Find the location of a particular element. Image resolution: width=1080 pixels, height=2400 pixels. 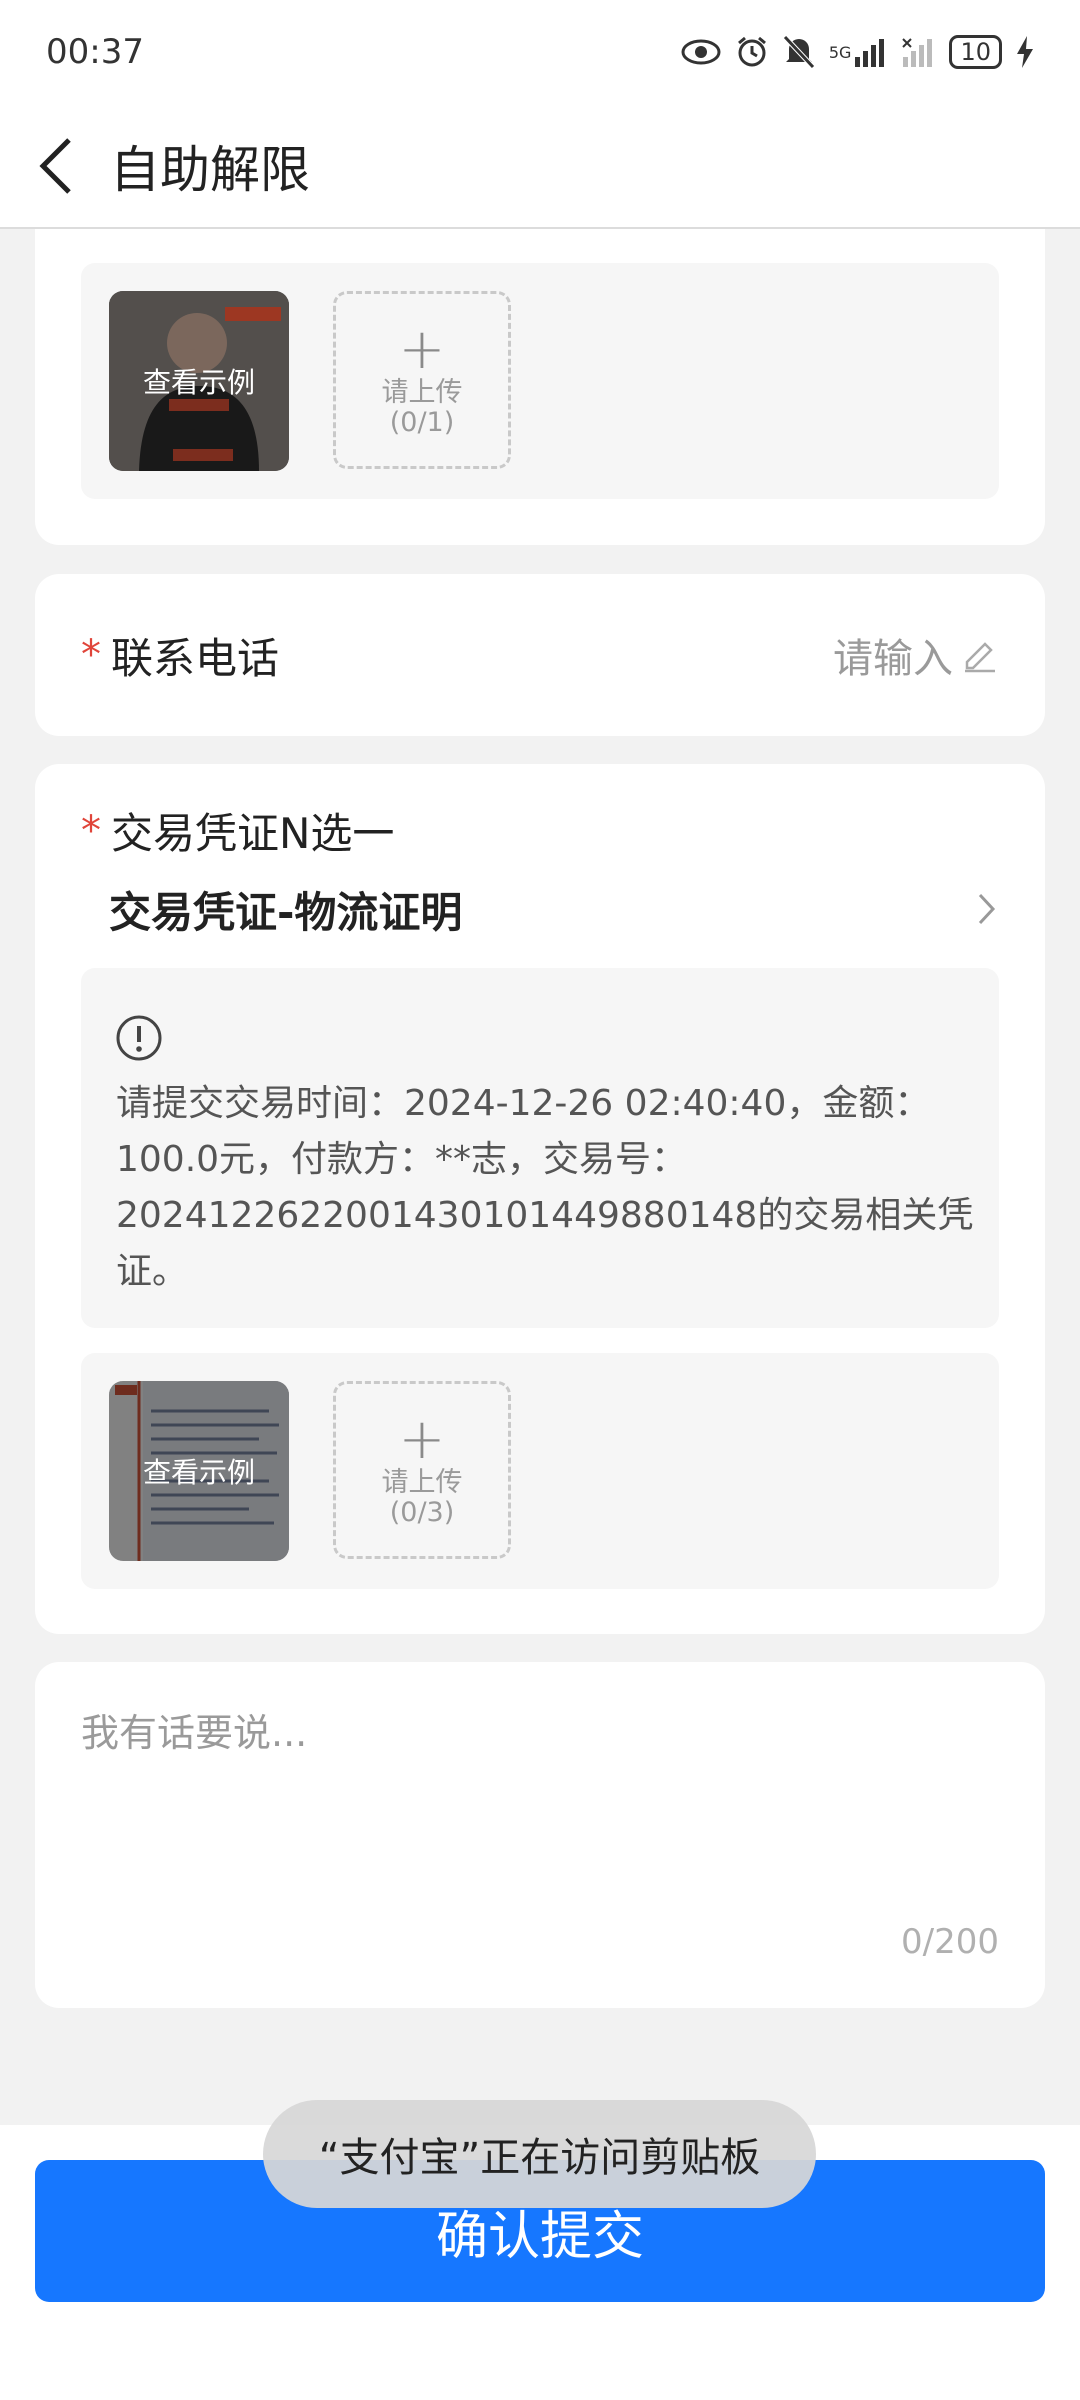

voucher-type-selector: 交易凭证-物流证明 is located at coordinates (559, 909).